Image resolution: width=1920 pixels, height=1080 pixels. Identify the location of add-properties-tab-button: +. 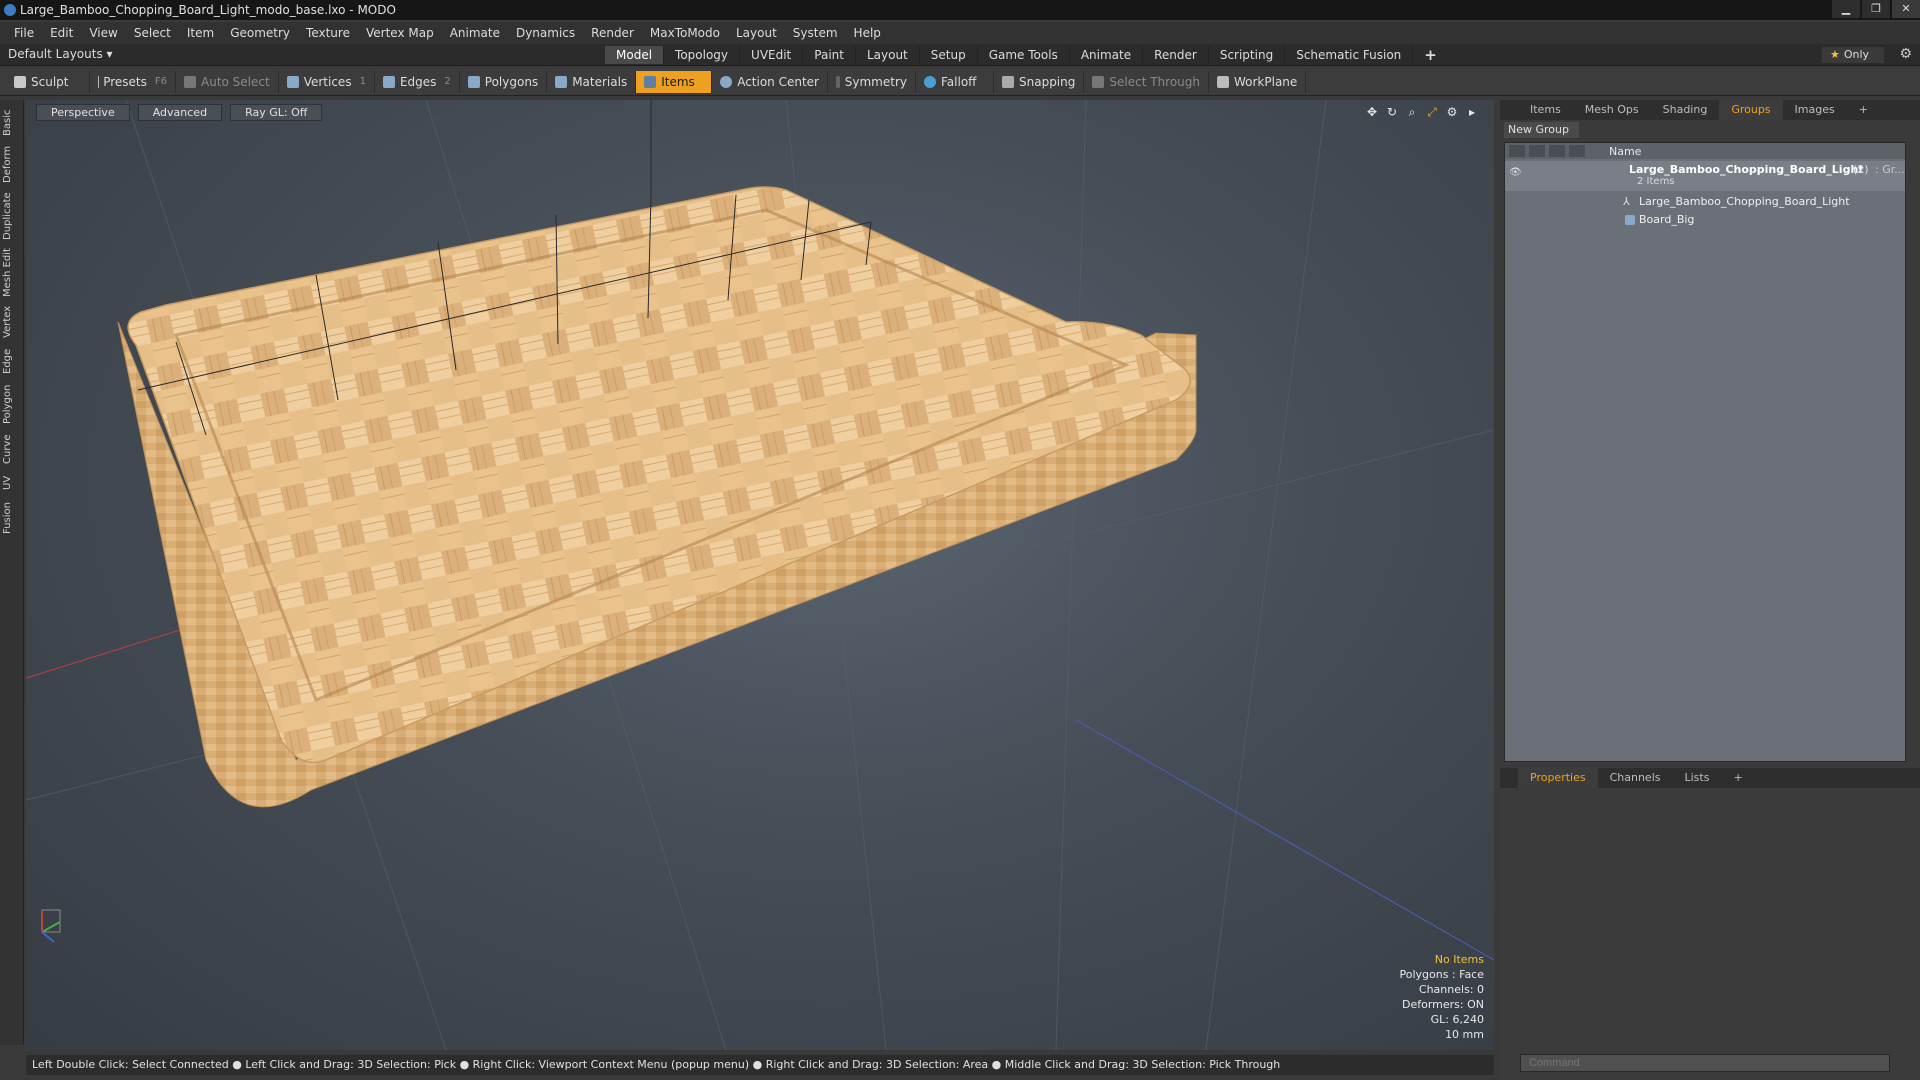
(1737, 778).